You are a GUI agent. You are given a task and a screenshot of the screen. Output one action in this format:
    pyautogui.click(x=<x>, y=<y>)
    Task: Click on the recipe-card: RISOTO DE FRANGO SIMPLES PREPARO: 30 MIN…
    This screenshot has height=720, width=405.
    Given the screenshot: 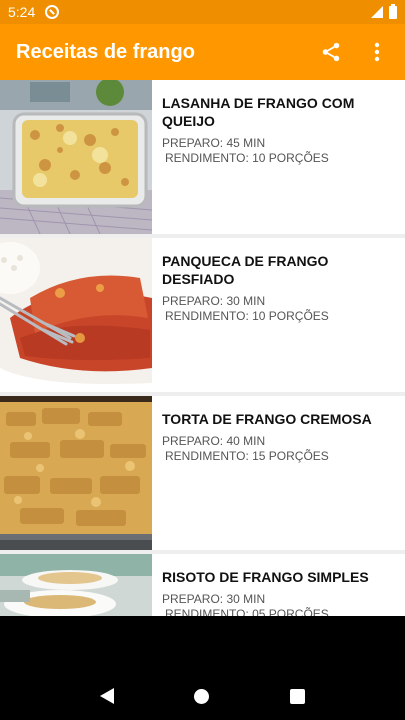 What is the action you would take?
    pyautogui.click(x=202, y=585)
    